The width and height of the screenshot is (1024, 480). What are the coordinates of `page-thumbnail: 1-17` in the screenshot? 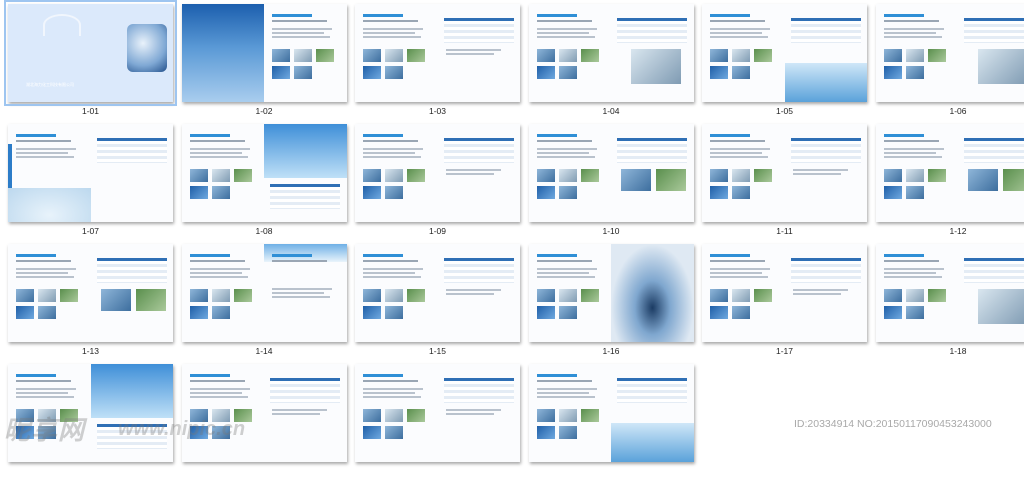 It's located at (784, 301).